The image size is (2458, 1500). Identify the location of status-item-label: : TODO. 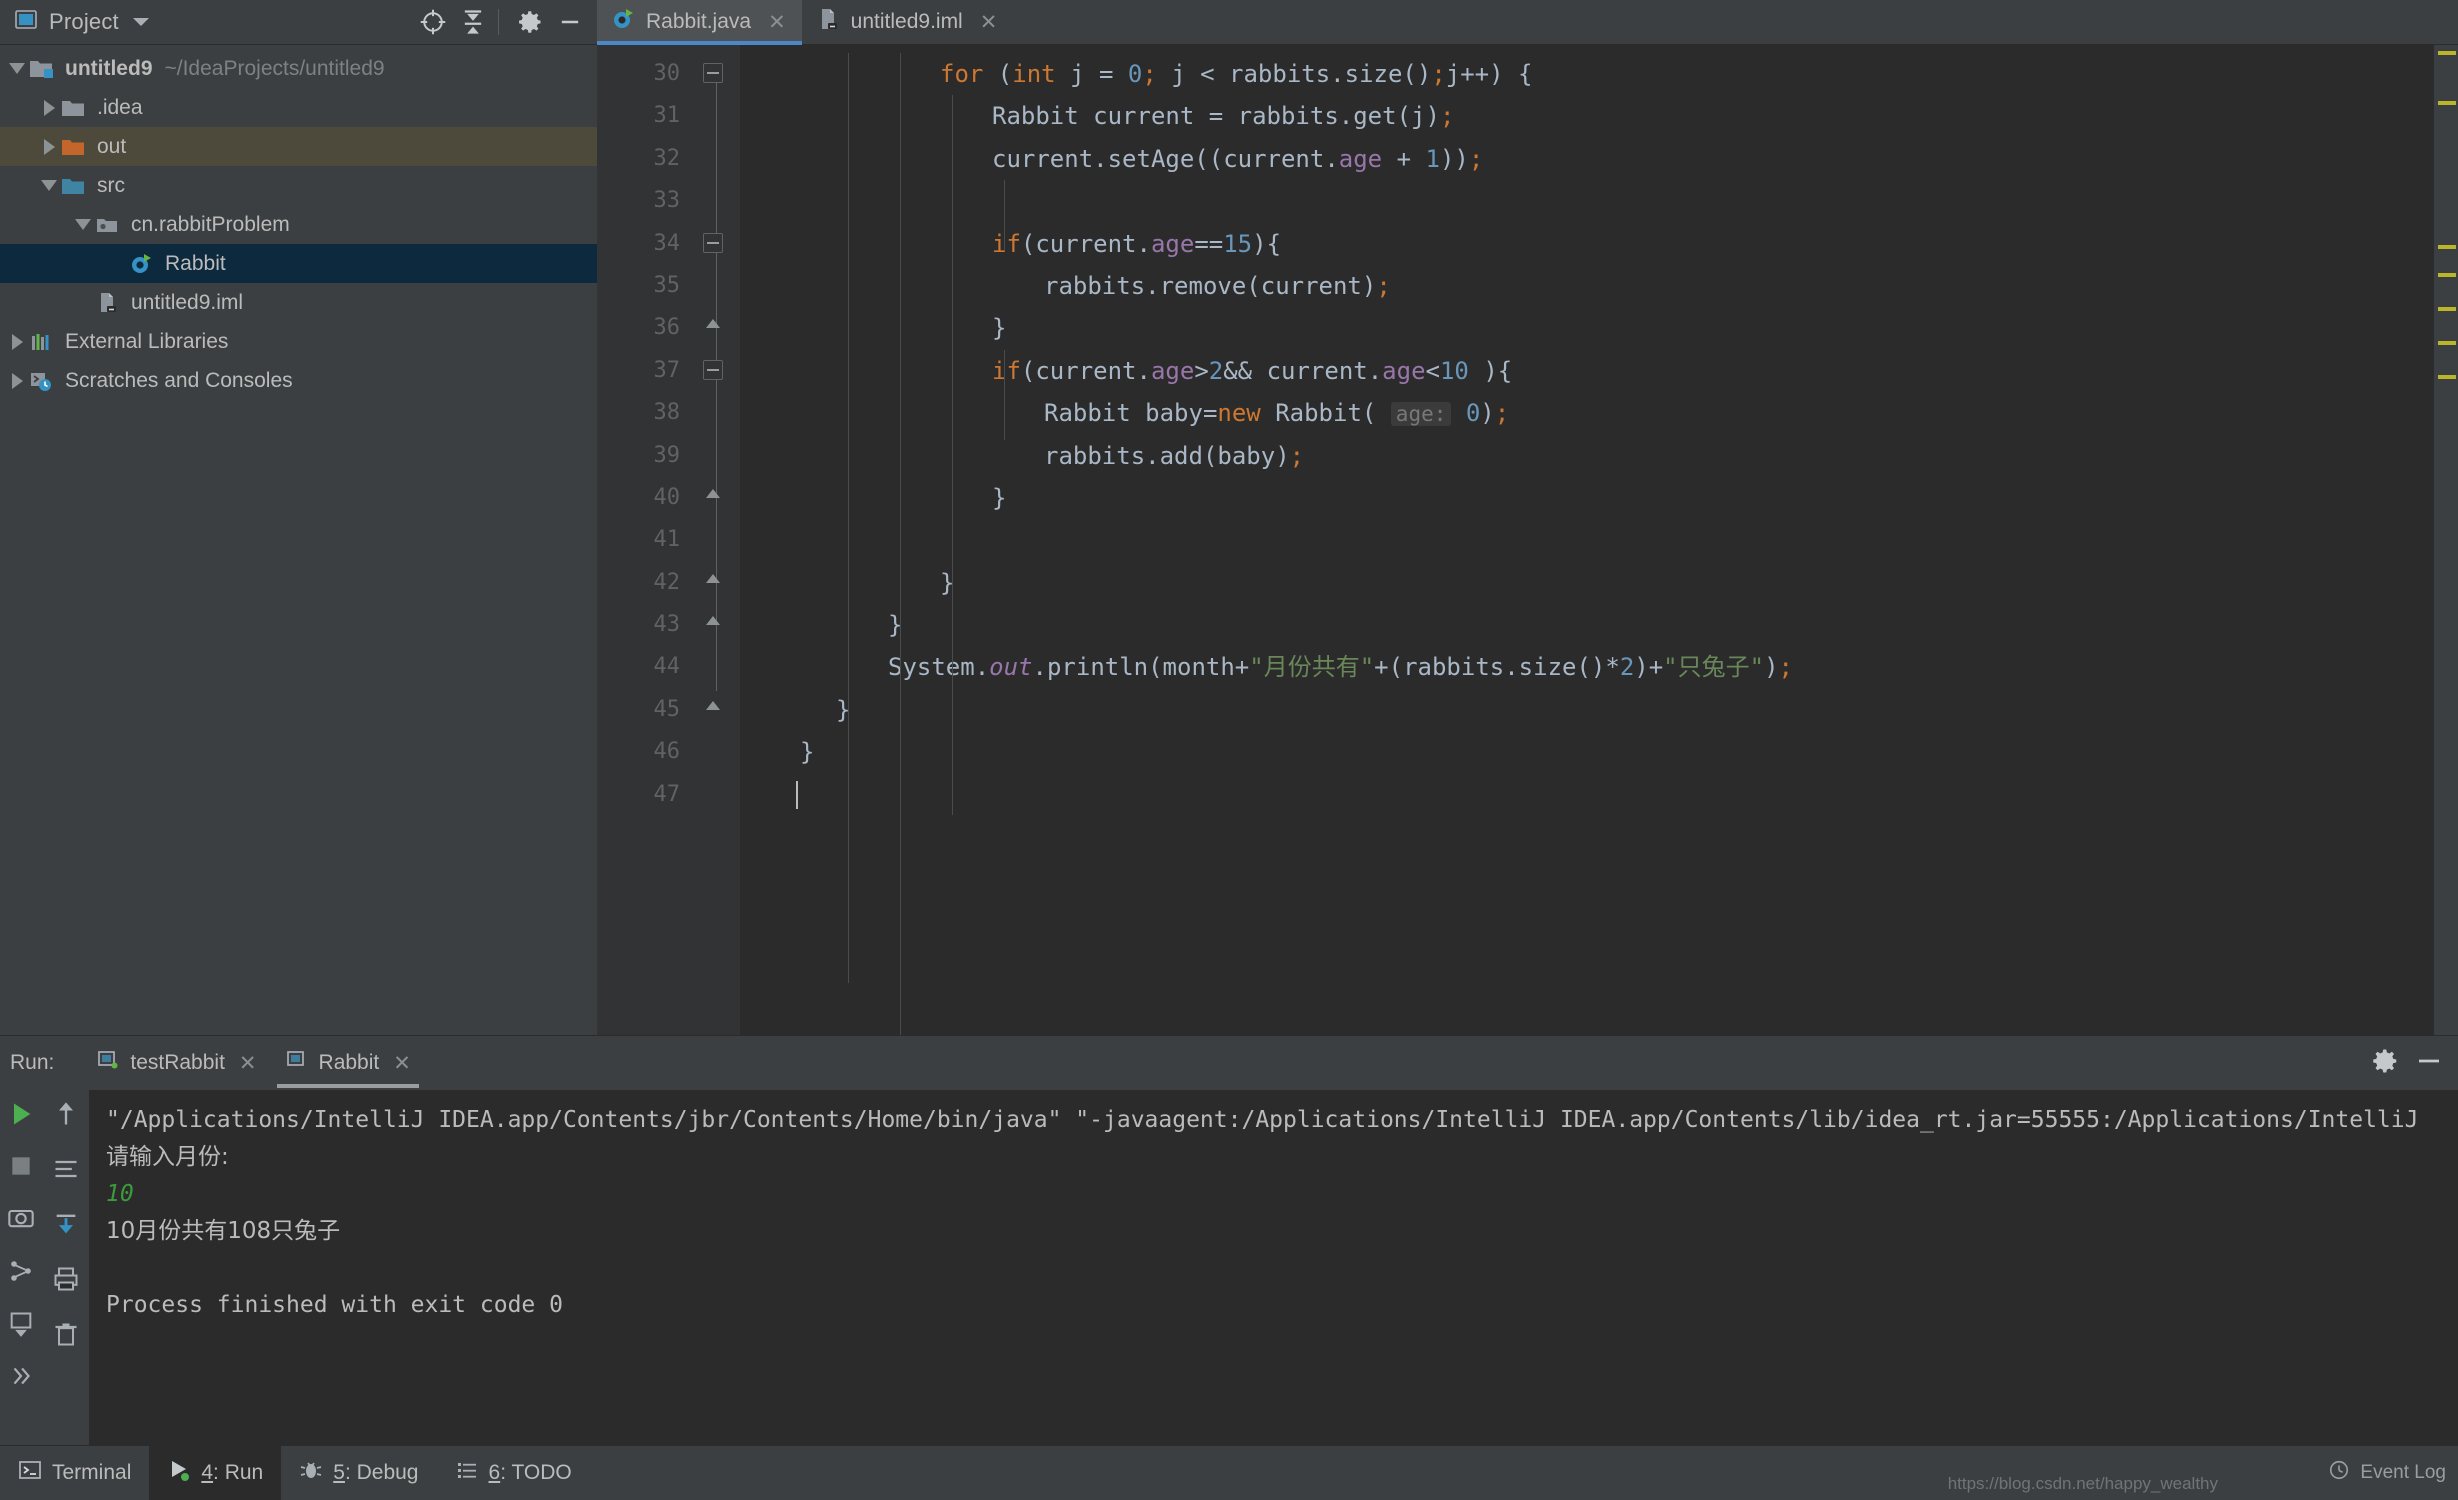
(536, 1472).